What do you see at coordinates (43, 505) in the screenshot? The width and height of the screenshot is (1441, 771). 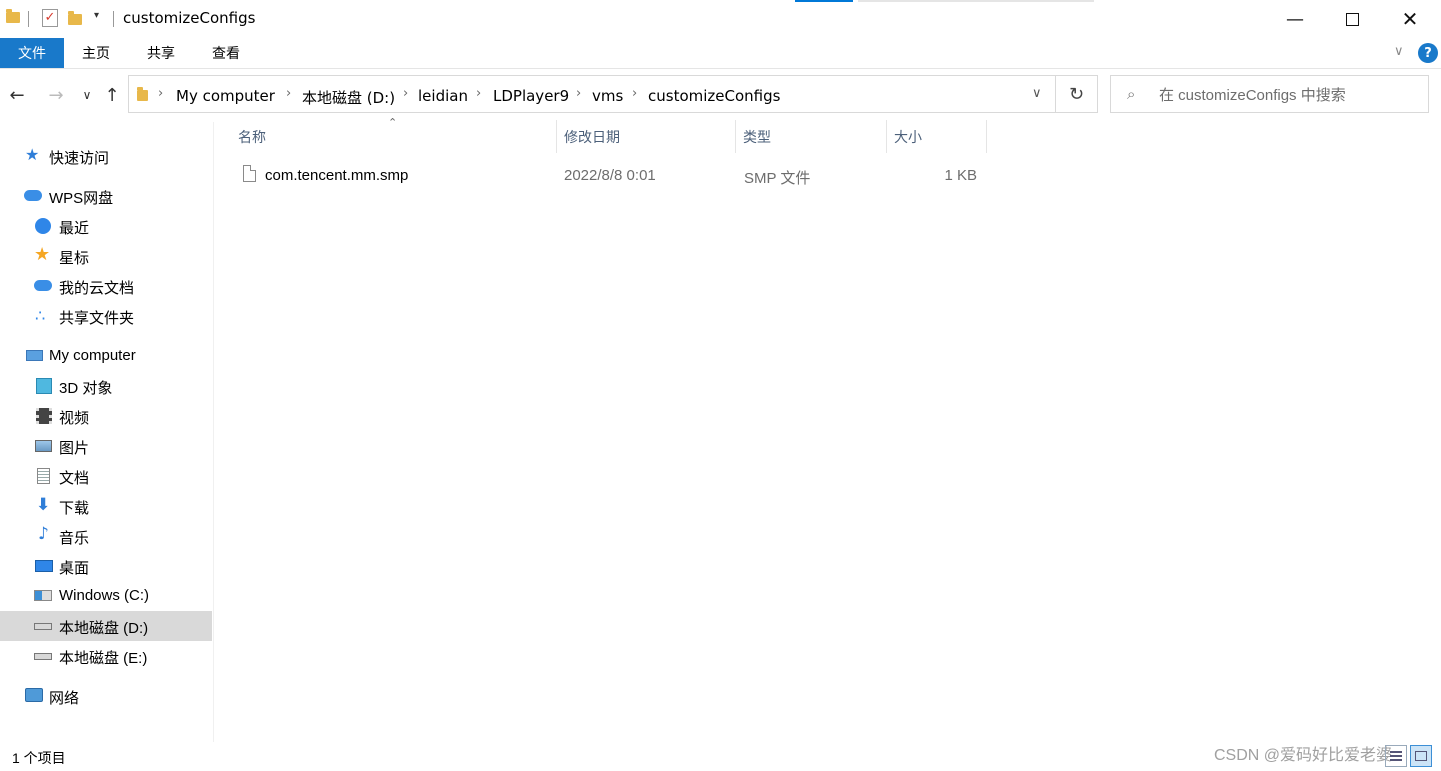 I see `download-icon: ⬇` at bounding box center [43, 505].